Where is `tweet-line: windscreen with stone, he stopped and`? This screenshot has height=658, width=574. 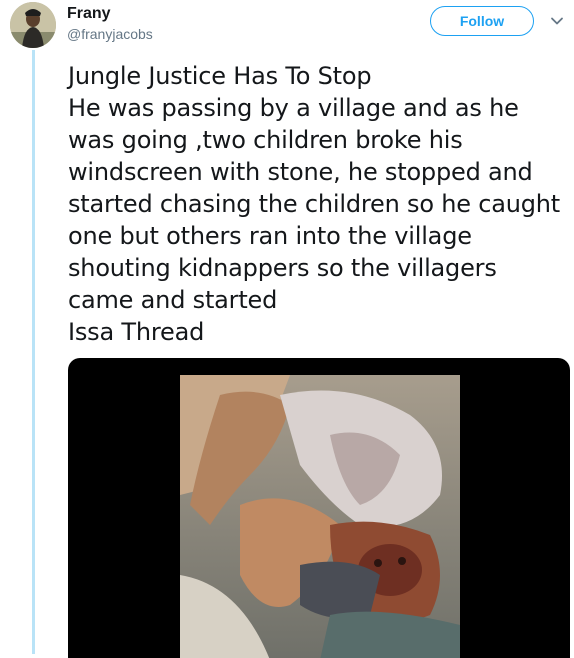
tweet-line: windscreen with stone, he stopped and is located at coordinates (300, 172).